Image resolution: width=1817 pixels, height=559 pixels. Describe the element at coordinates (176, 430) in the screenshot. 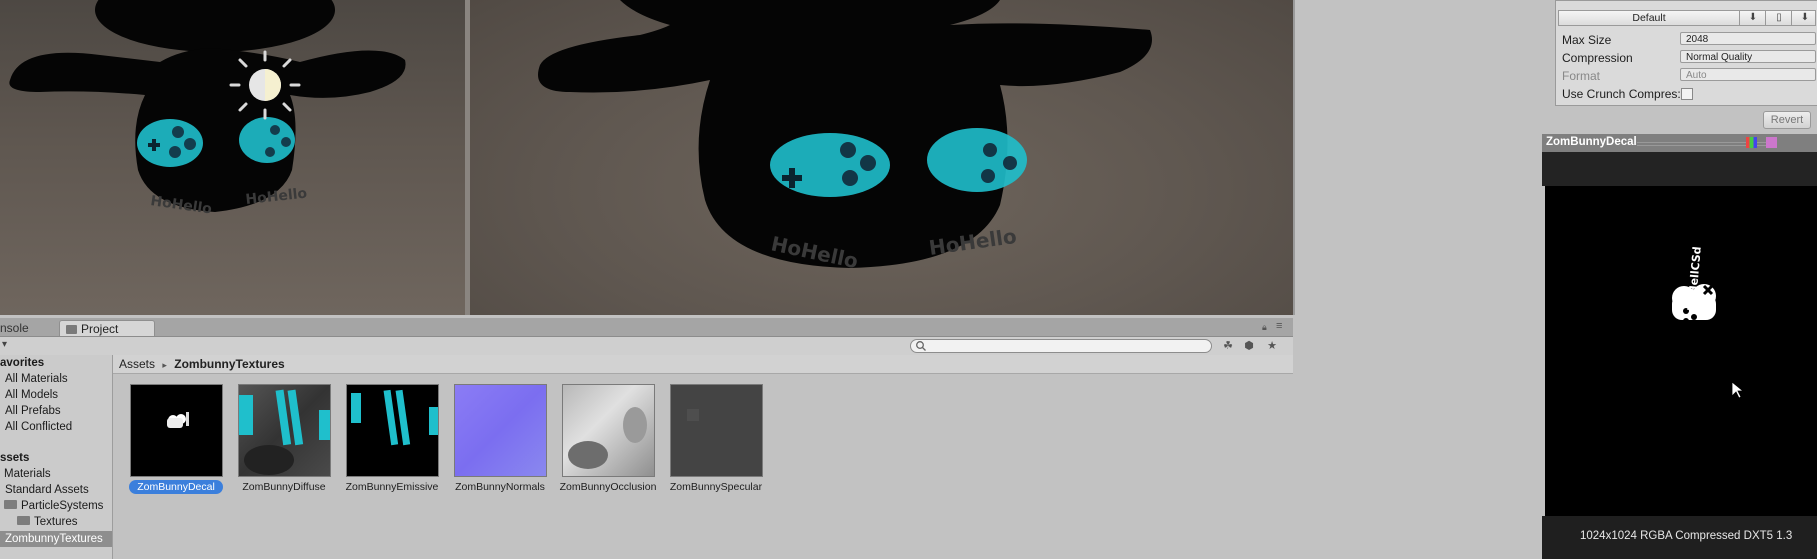

I see `texture-thumb-decal` at that location.